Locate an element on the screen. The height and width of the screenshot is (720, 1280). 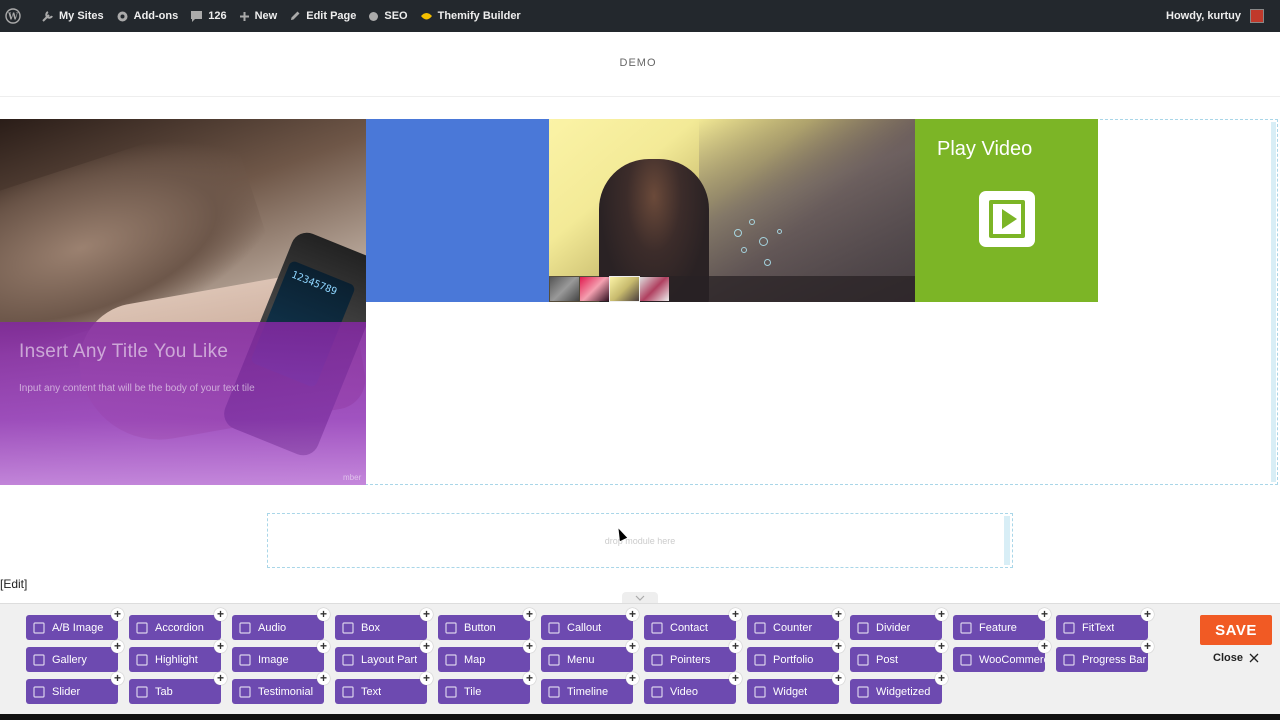
addons-menu: Add-ons is located at coordinates (147, 16).